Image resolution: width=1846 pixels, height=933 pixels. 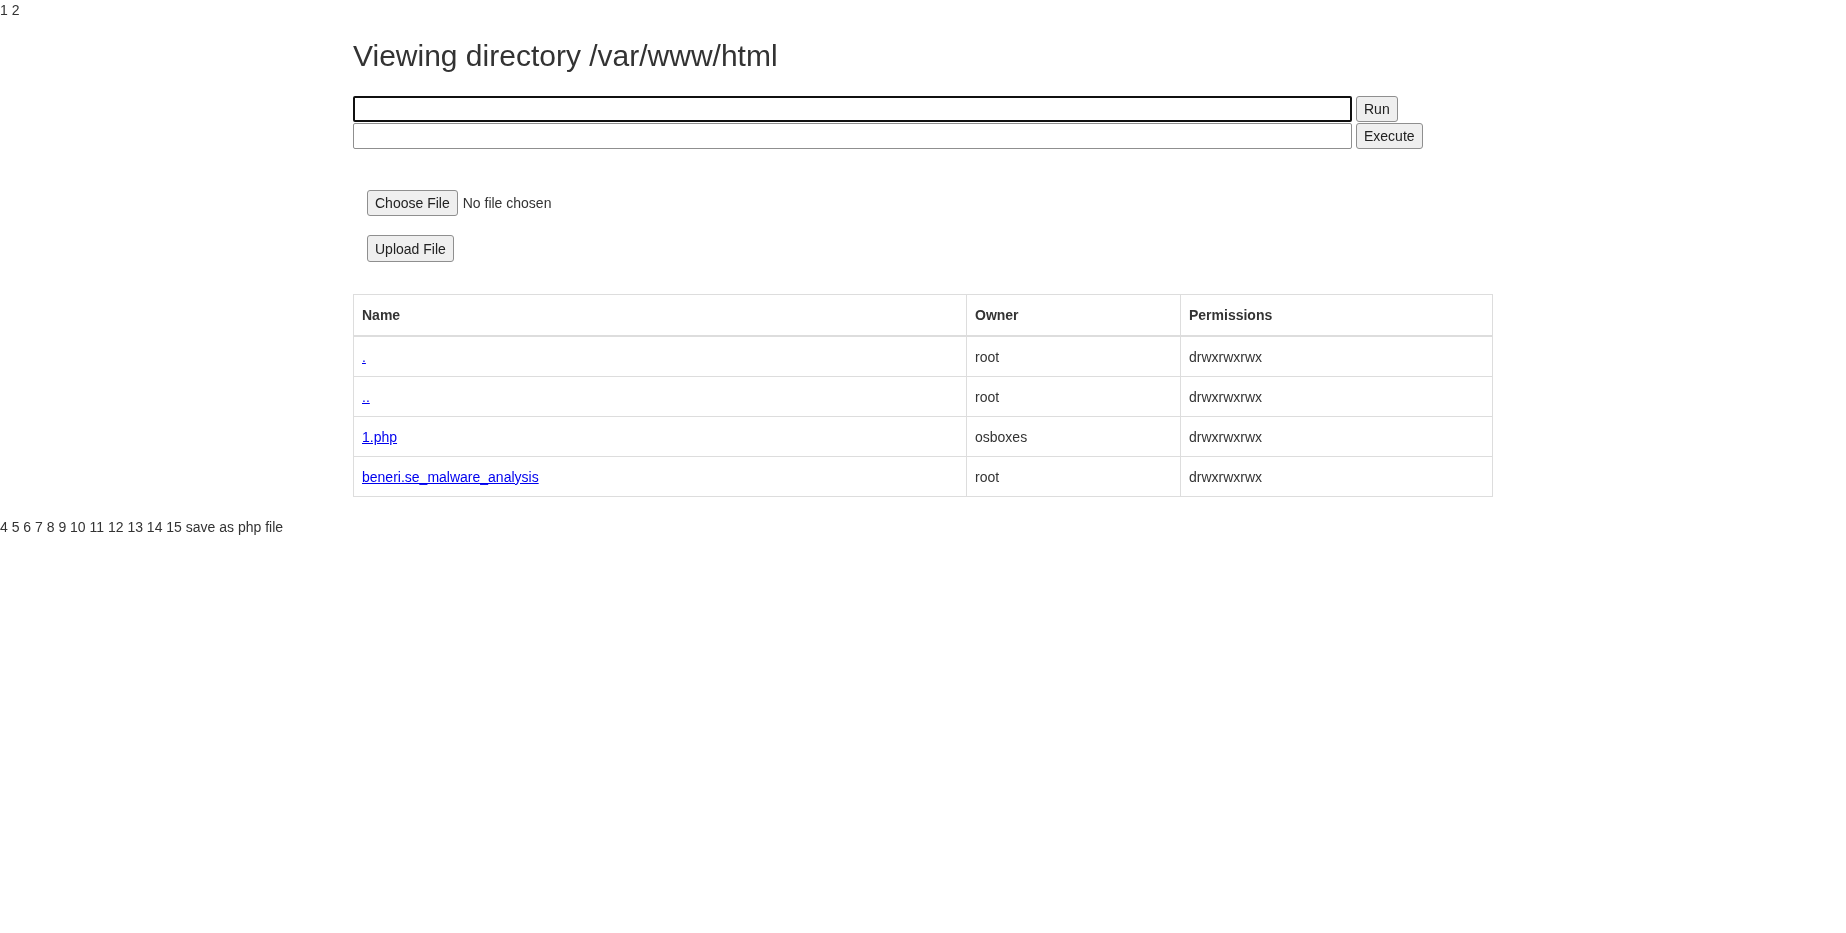 I want to click on page-title: Viewing directory /var/www/html, so click(x=565, y=56).